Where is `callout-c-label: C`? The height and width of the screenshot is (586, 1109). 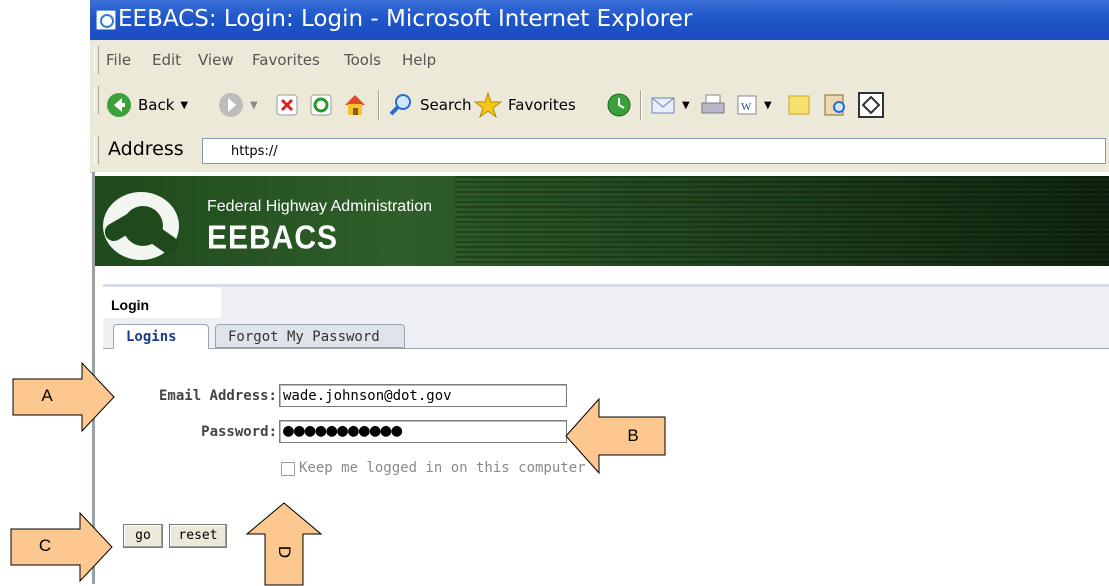 callout-c-label: C is located at coordinates (45, 545).